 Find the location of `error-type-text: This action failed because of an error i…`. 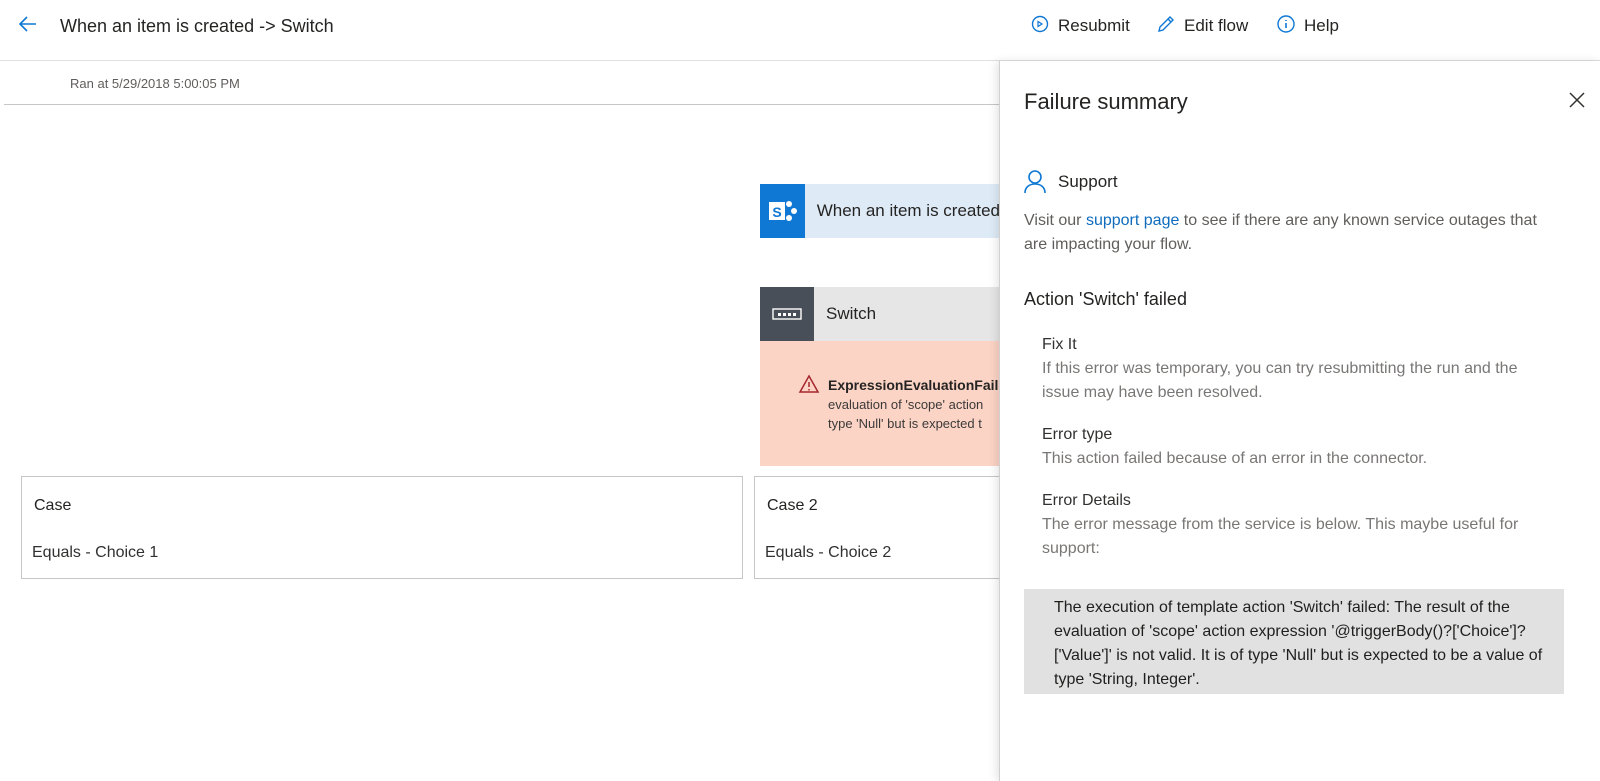

error-type-text: This action failed because of an error i… is located at coordinates (1235, 458).